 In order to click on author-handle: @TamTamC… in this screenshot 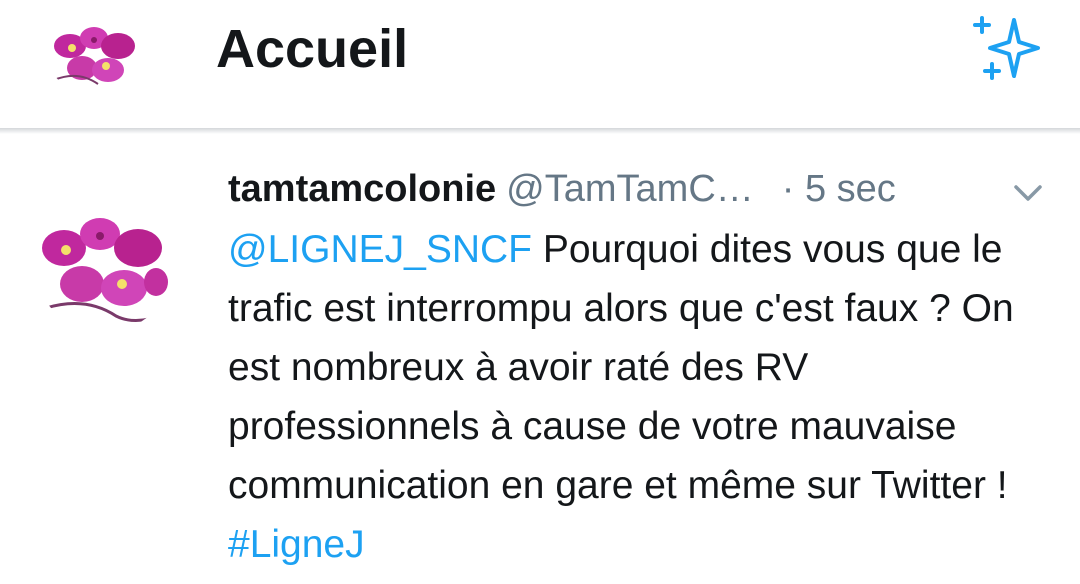, I will do `click(630, 189)`.